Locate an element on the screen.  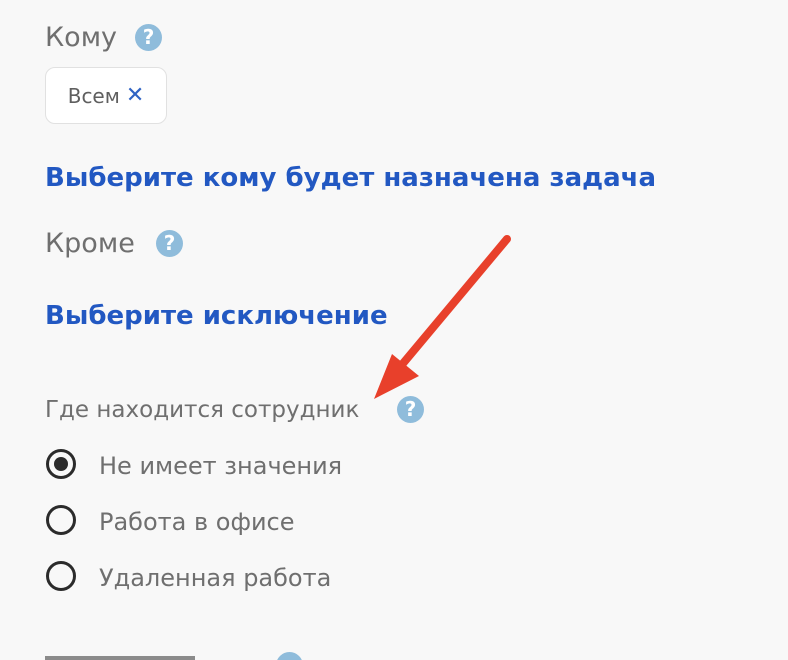
recipient-chip: Всем ✕ is located at coordinates (106, 95).